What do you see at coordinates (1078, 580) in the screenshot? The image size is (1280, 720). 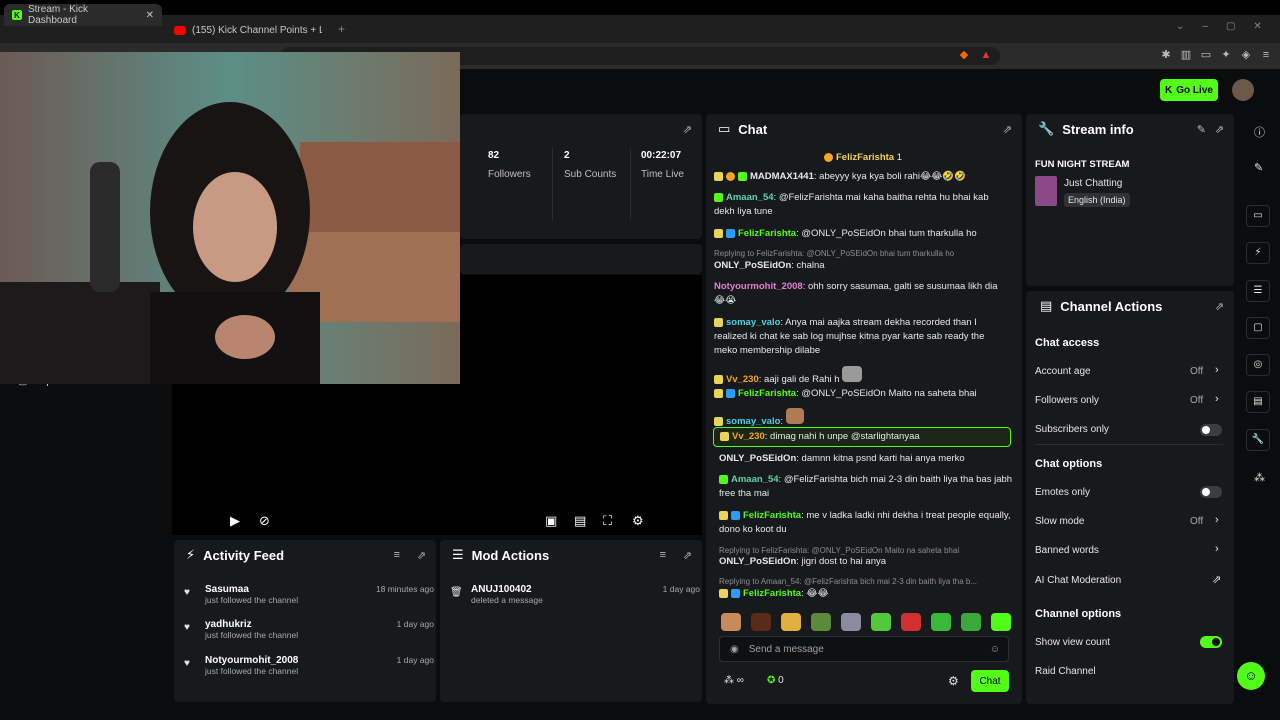 I see `ai-moderation-label: AI Chat Moderation` at bounding box center [1078, 580].